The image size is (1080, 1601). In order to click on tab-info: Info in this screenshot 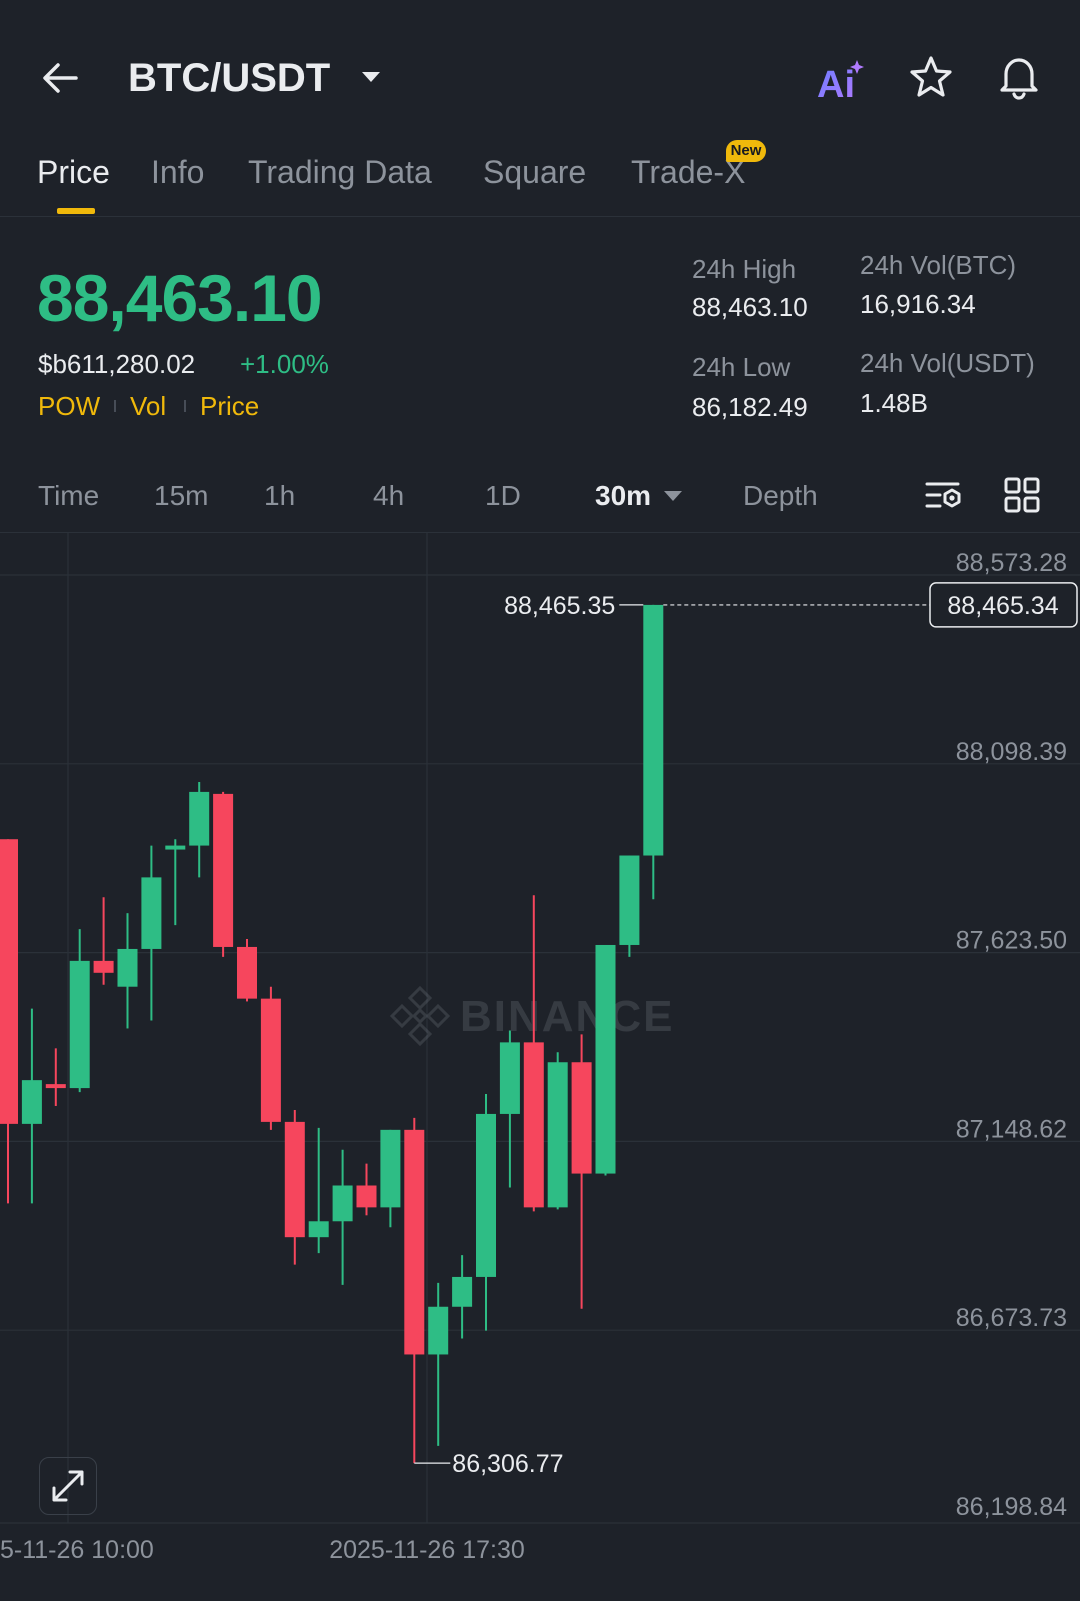, I will do `click(177, 172)`.